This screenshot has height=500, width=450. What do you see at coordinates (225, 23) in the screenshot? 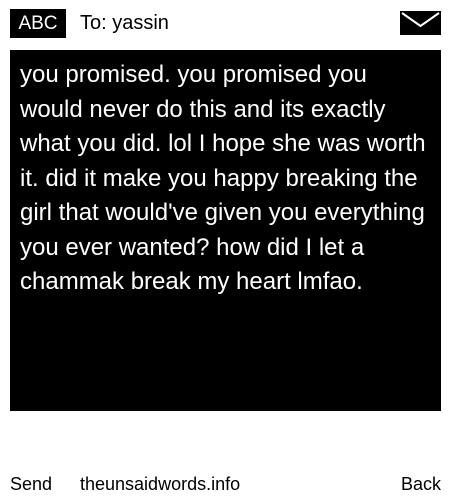
I see `message-header: ABC To: yassin` at bounding box center [225, 23].